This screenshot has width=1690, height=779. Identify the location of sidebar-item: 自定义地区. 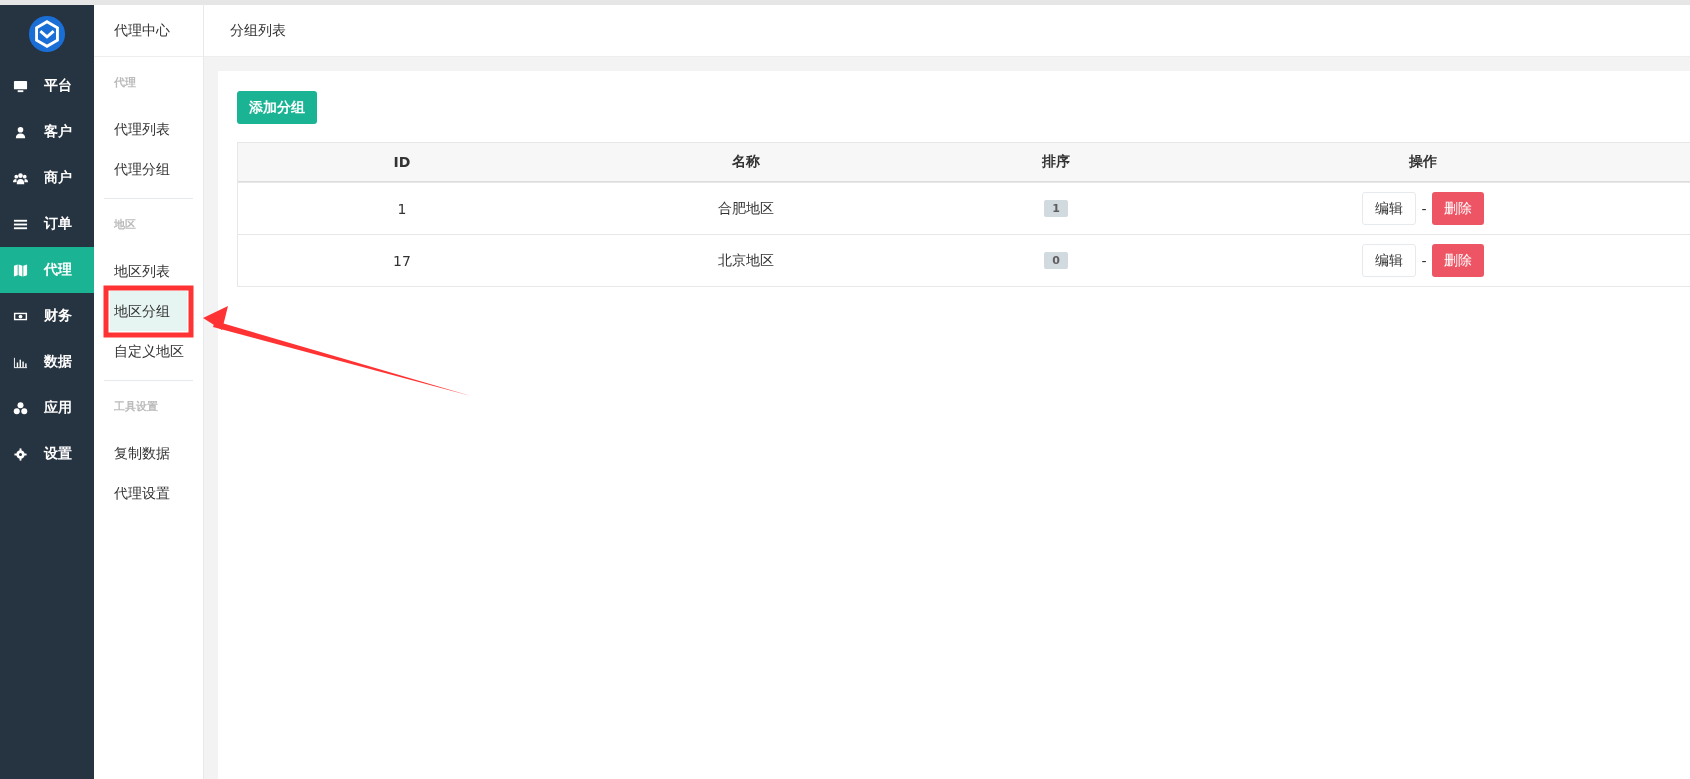
(148, 351).